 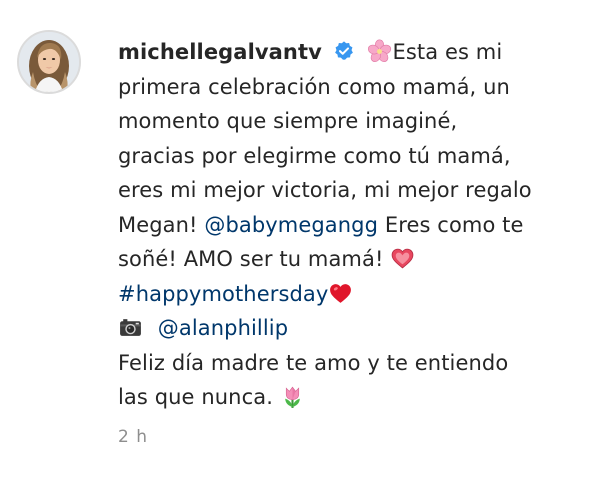 I want to click on caption-line-8: #happymothersday, so click(x=353, y=294).